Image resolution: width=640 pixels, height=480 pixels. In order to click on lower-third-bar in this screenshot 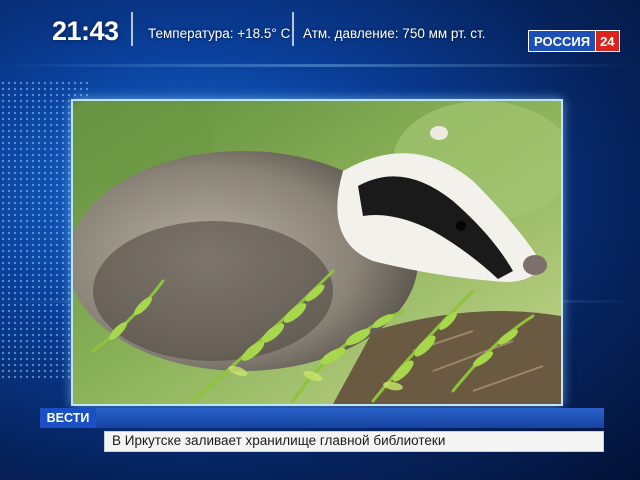, I will do `click(350, 418)`.